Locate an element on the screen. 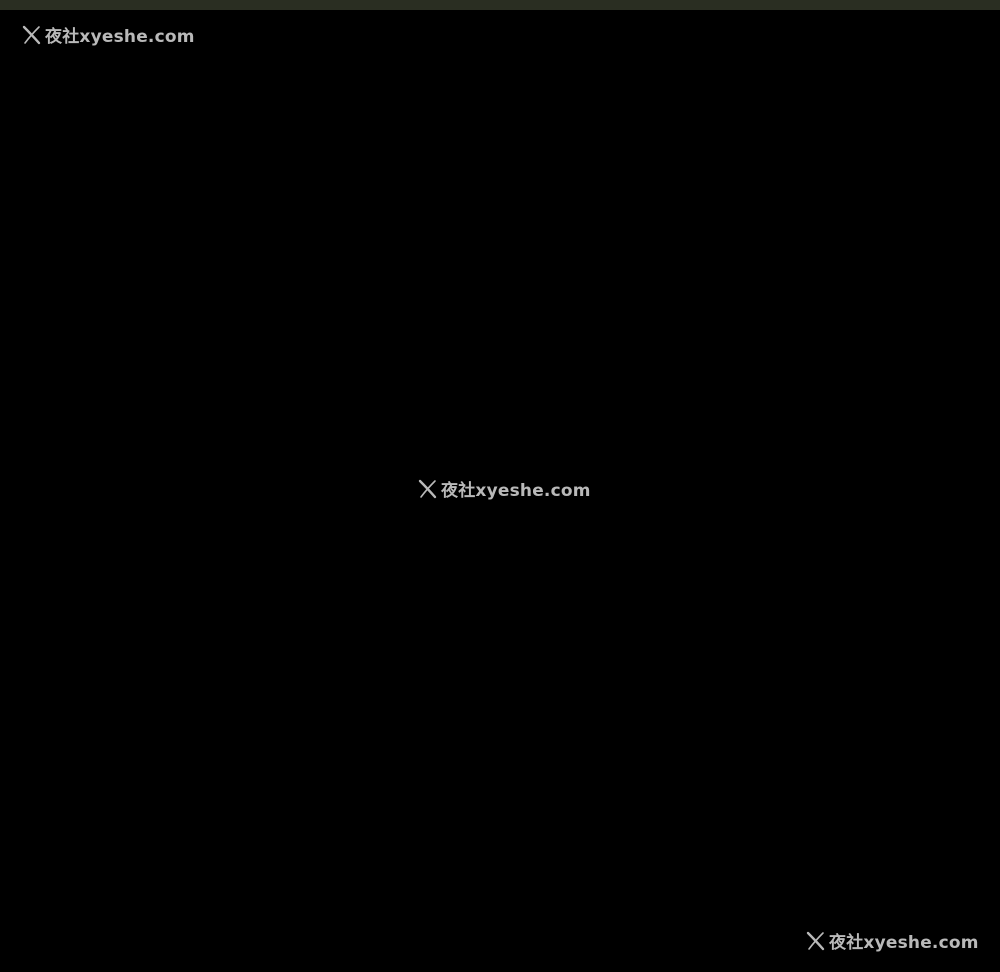 This screenshot has width=1000, height=972. top-edge-strip is located at coordinates (500, 5).